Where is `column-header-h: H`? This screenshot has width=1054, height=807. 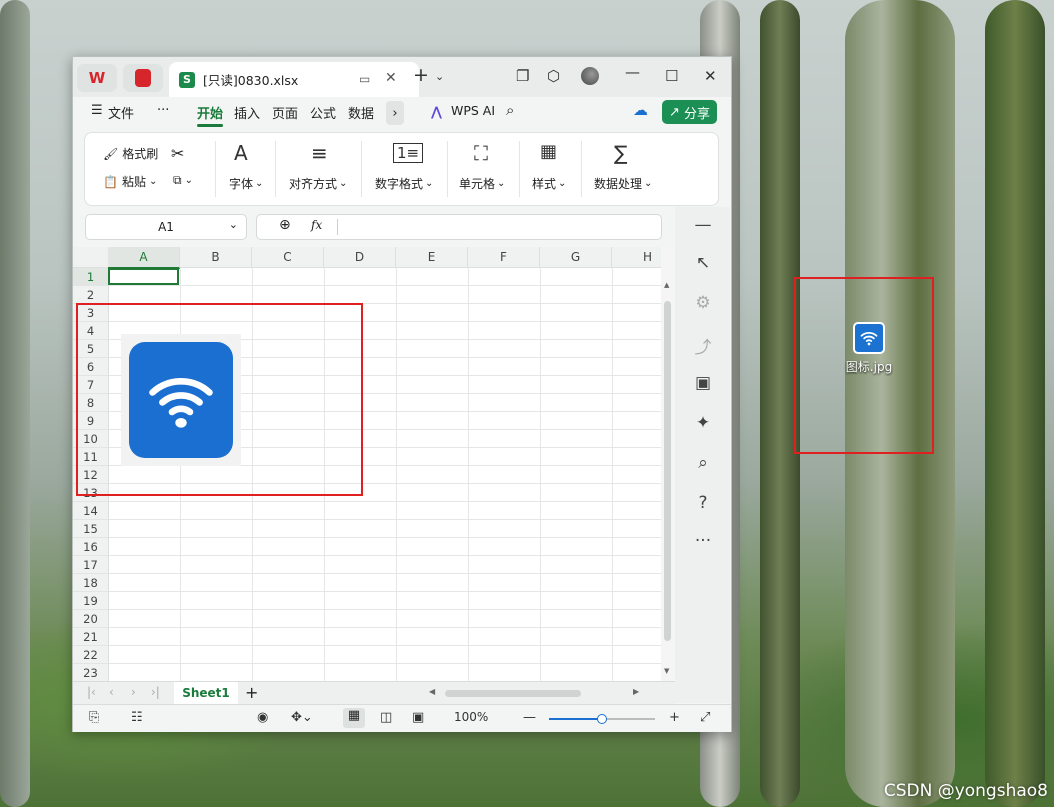 column-header-h: H is located at coordinates (636, 257).